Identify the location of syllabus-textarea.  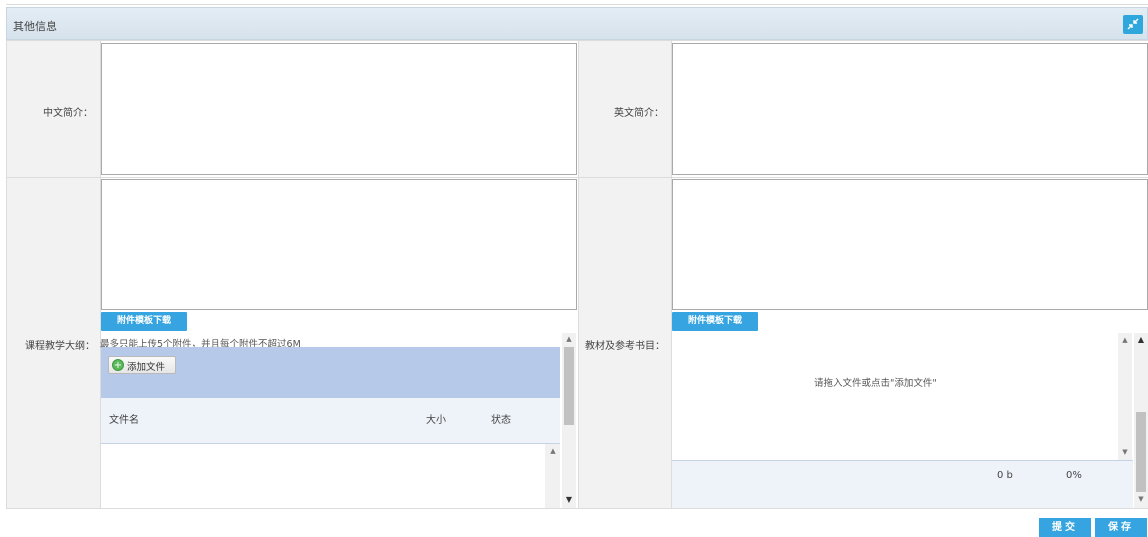
(339, 244).